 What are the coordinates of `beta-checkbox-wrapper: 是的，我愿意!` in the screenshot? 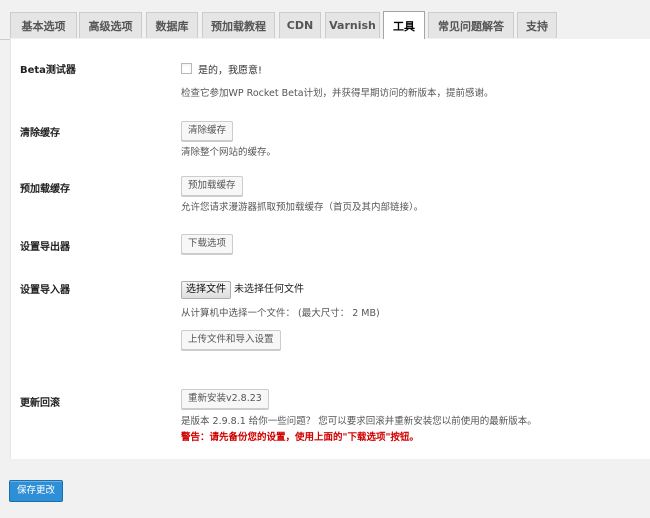 It's located at (221, 69).